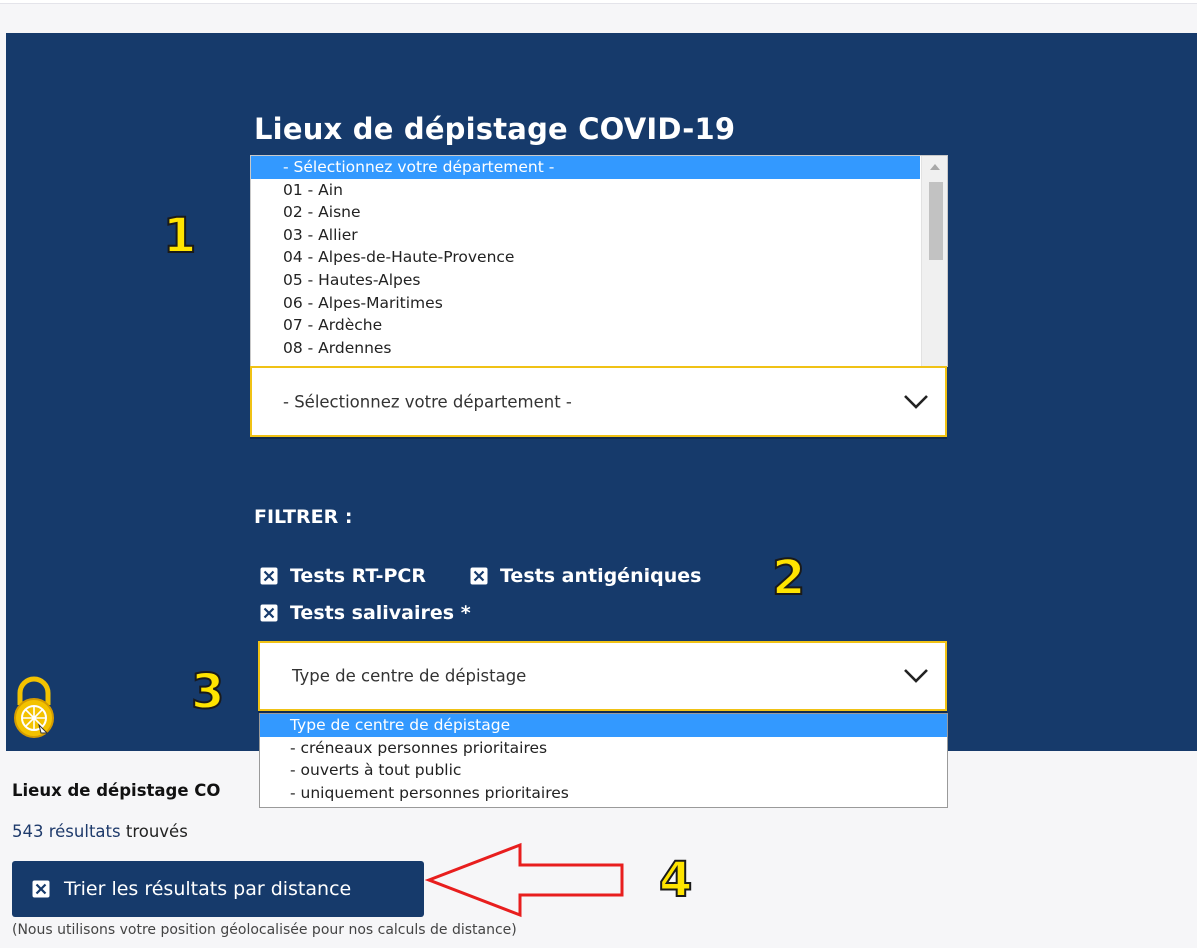  What do you see at coordinates (427, 401) in the screenshot?
I see `department-select-value: - Sélectionnez votre département -` at bounding box center [427, 401].